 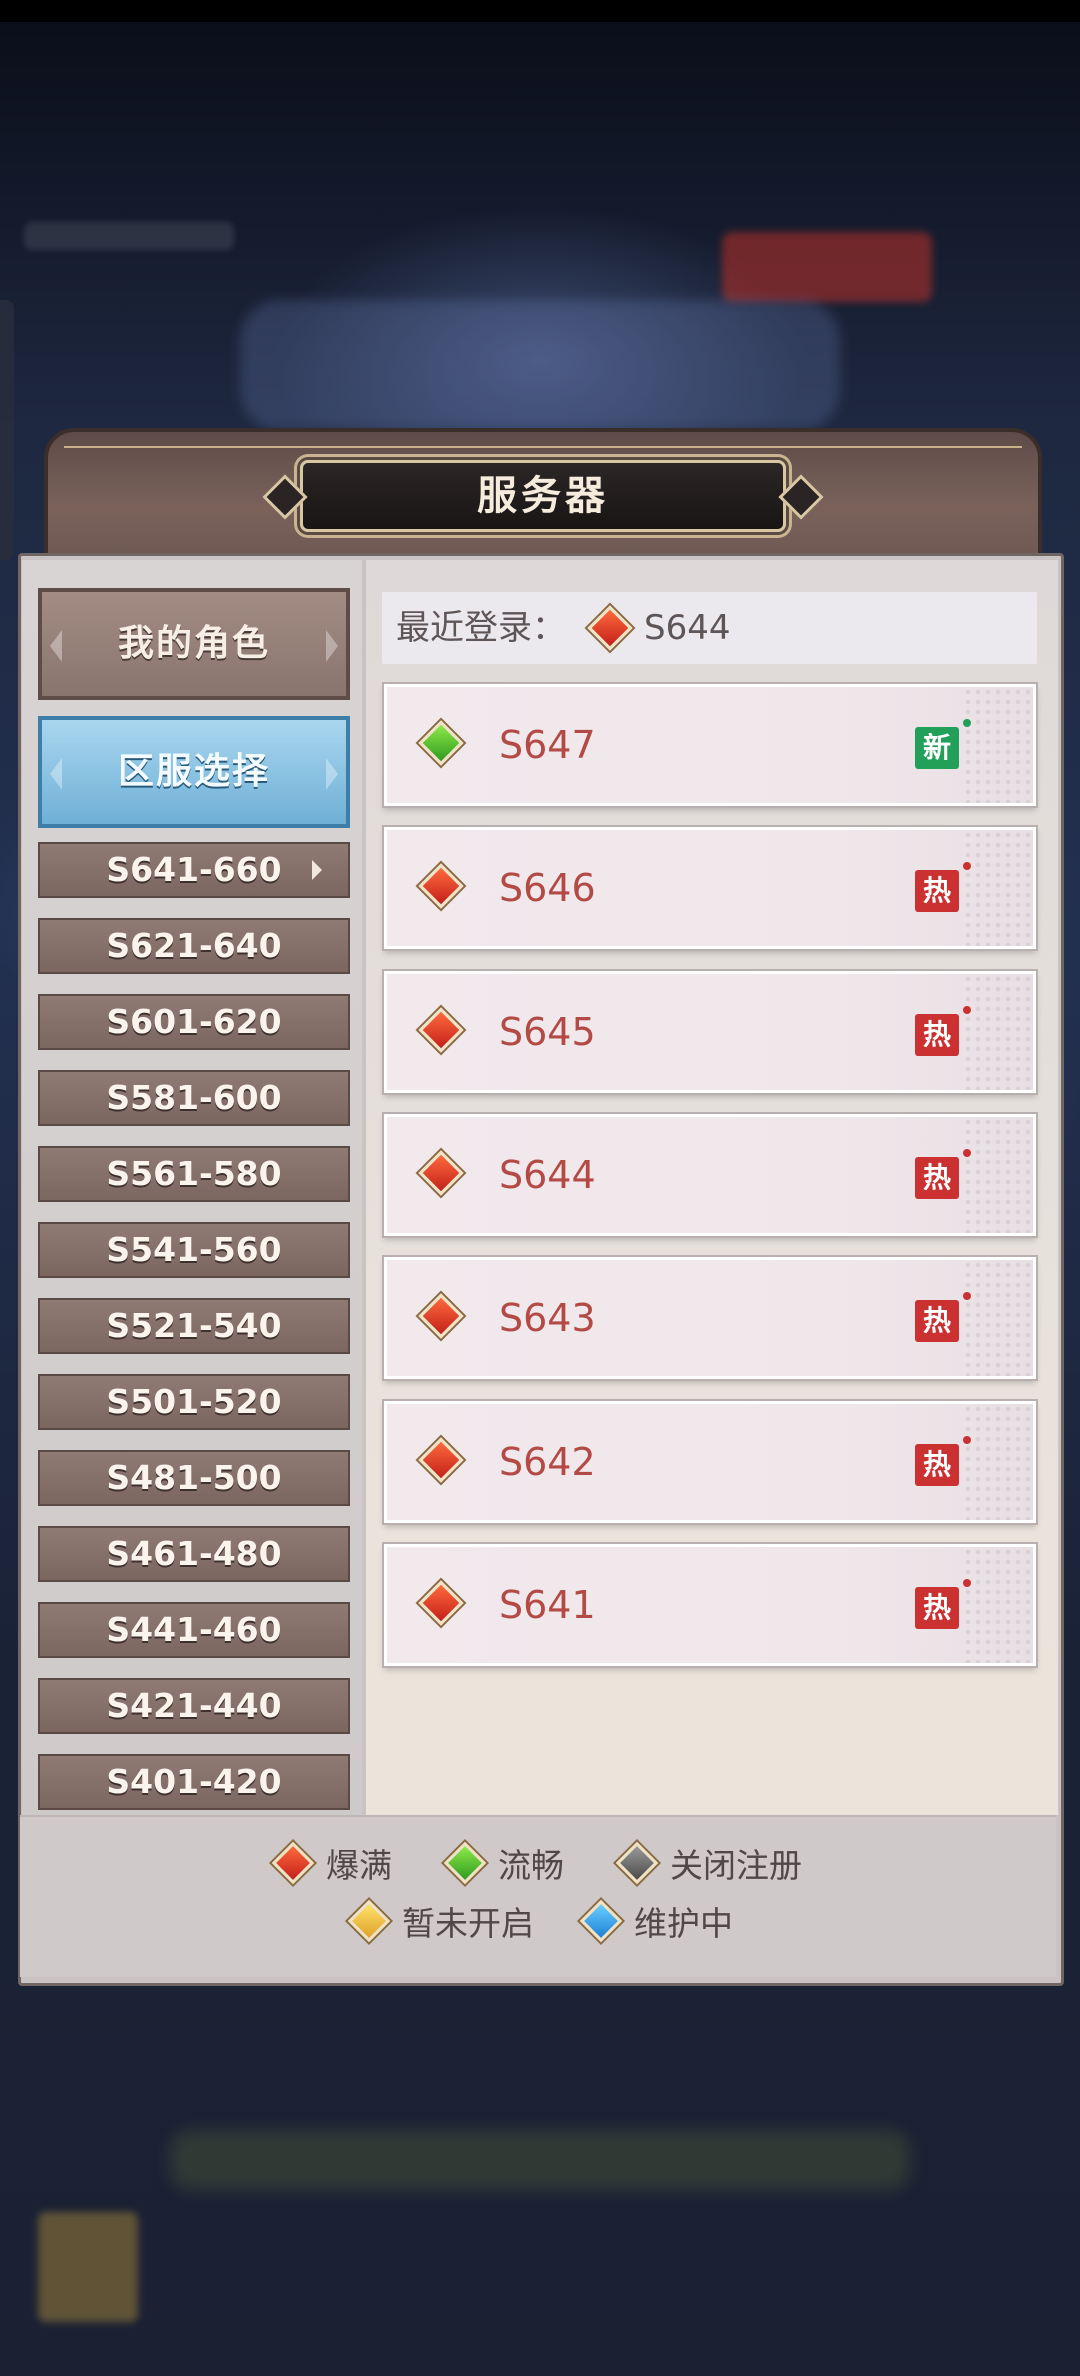 I want to click on server-card: S644 热, so click(x=710, y=1174).